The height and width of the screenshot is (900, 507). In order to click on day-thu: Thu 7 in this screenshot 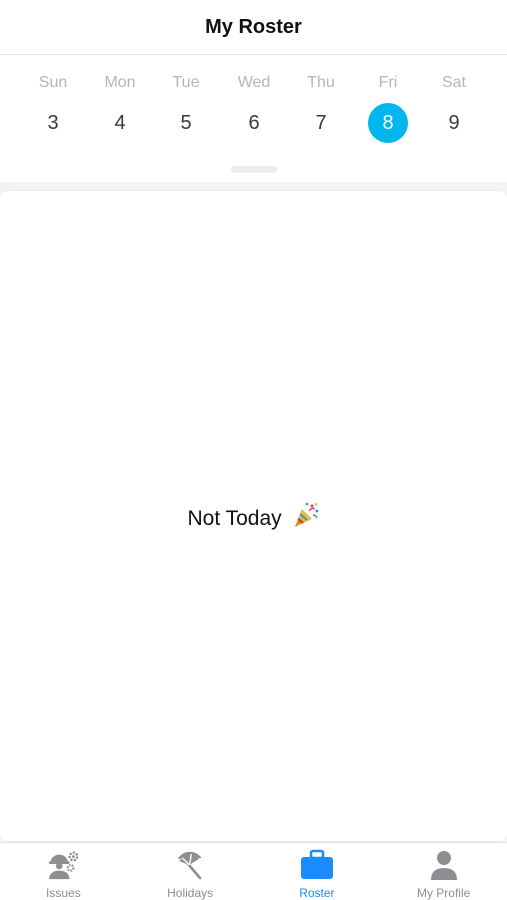, I will do `click(321, 110)`.